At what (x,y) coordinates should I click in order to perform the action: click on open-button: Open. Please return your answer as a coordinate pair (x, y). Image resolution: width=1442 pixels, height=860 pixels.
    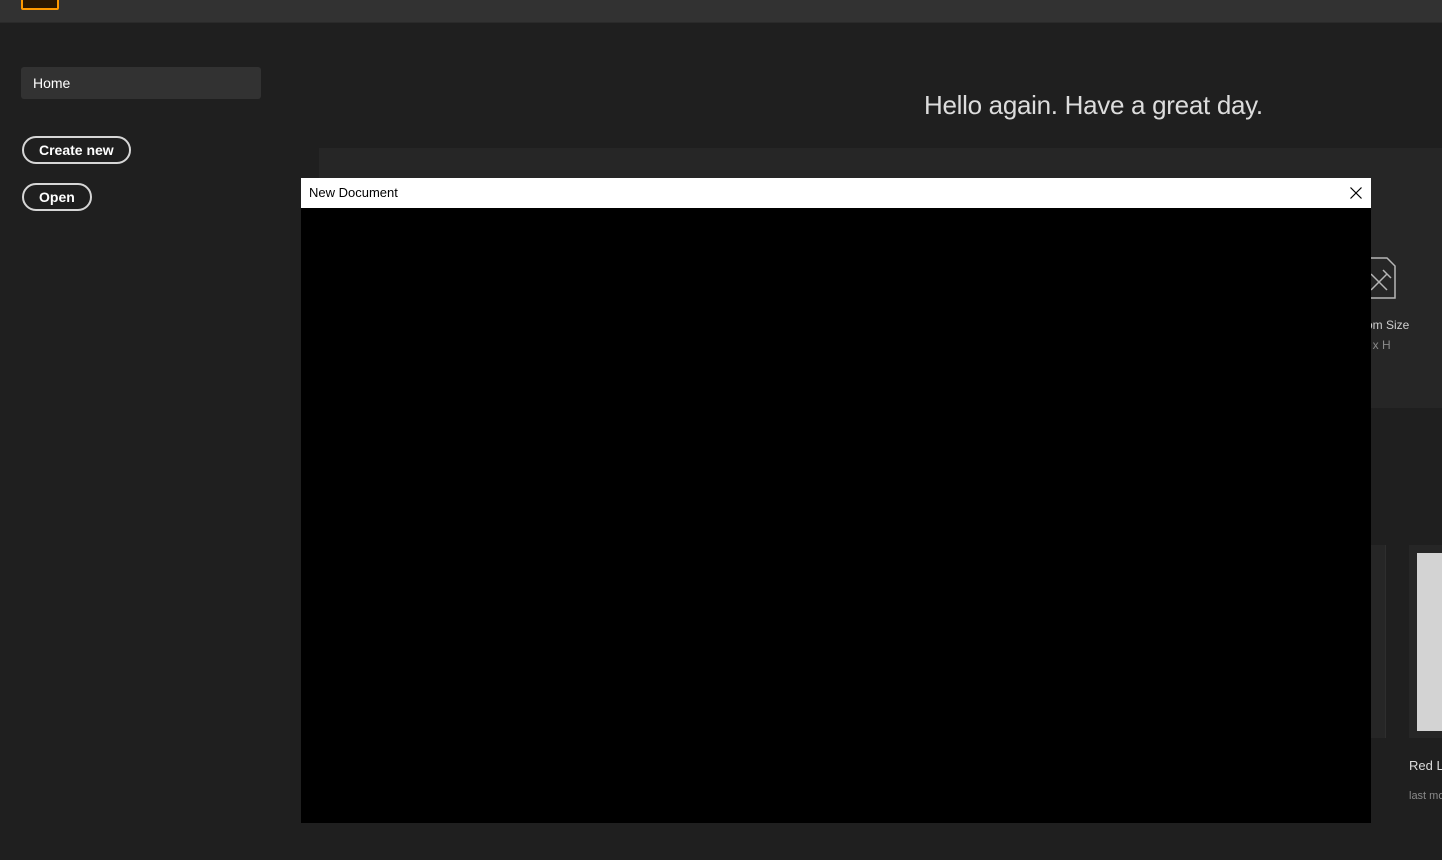
    Looking at the image, I should click on (57, 197).